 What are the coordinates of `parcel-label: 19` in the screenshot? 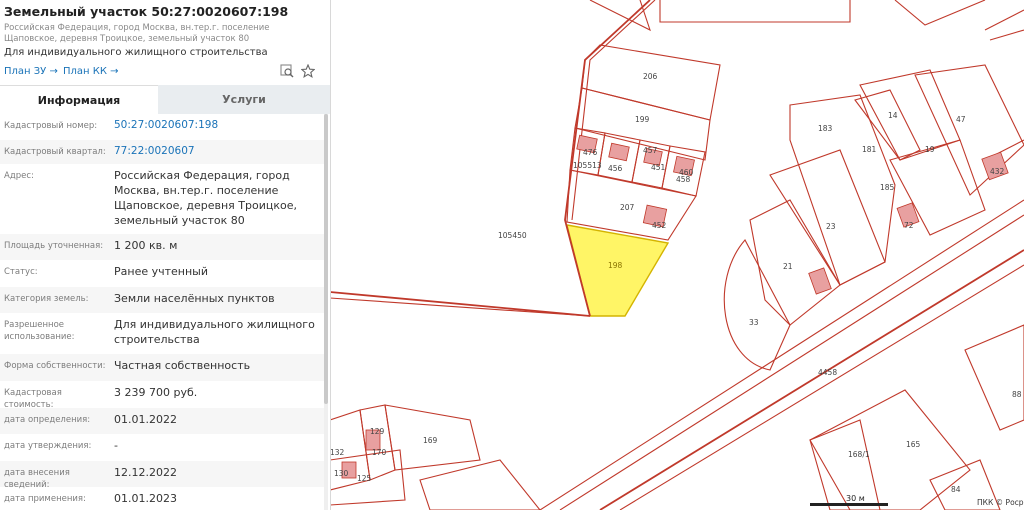 It's located at (930, 149).